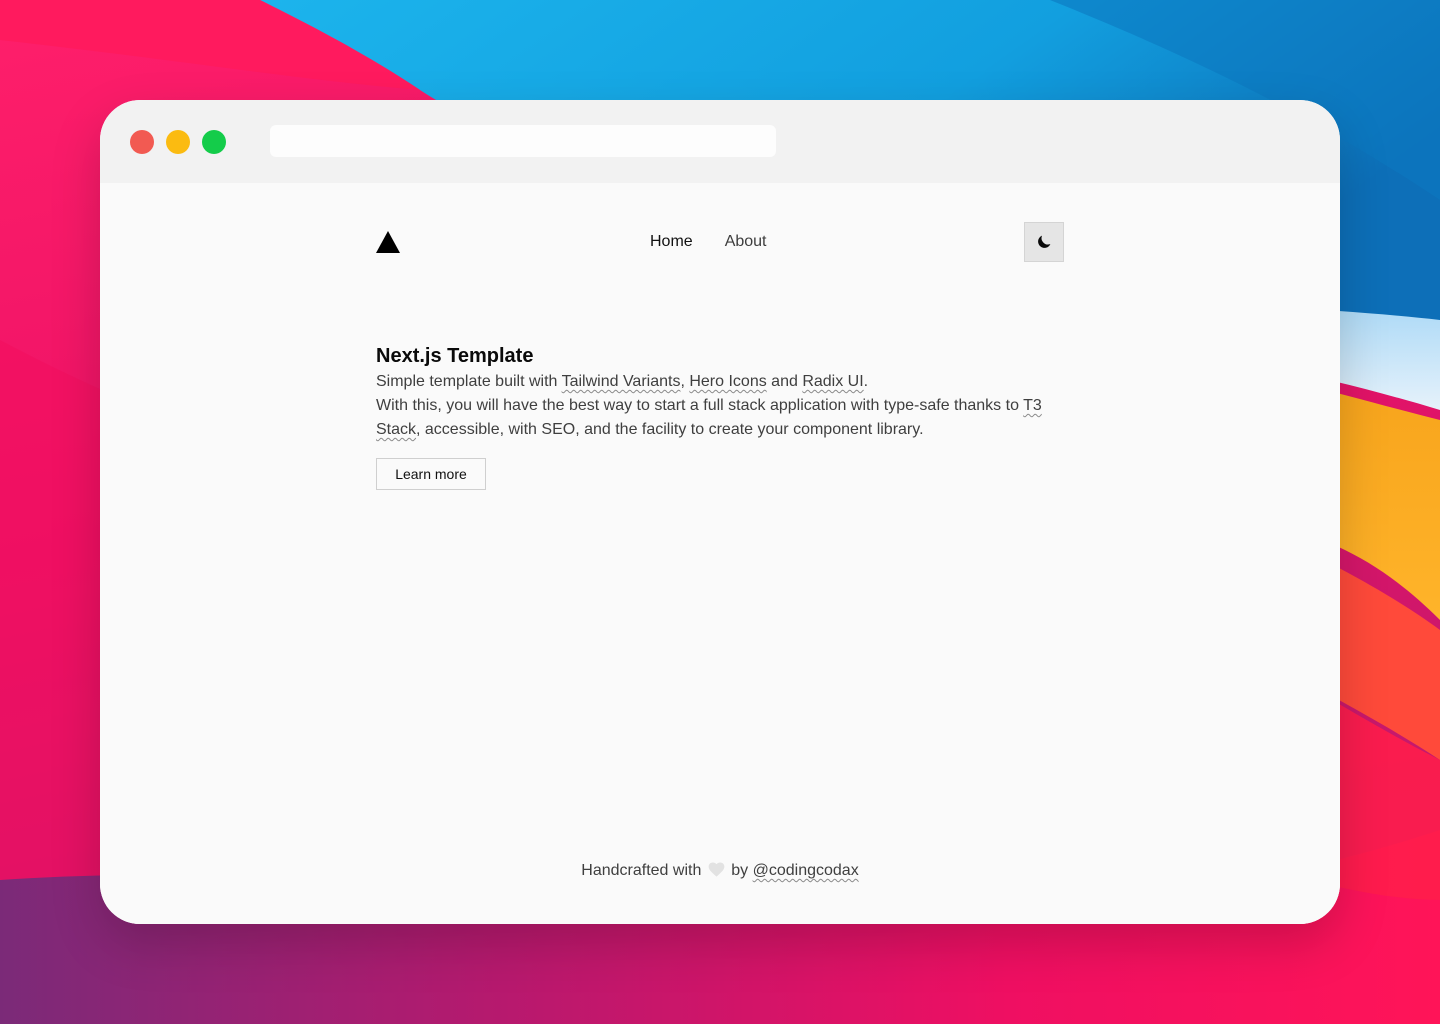 The image size is (1440, 1024). What do you see at coordinates (214, 142) in the screenshot?
I see `zoom-window-button` at bounding box center [214, 142].